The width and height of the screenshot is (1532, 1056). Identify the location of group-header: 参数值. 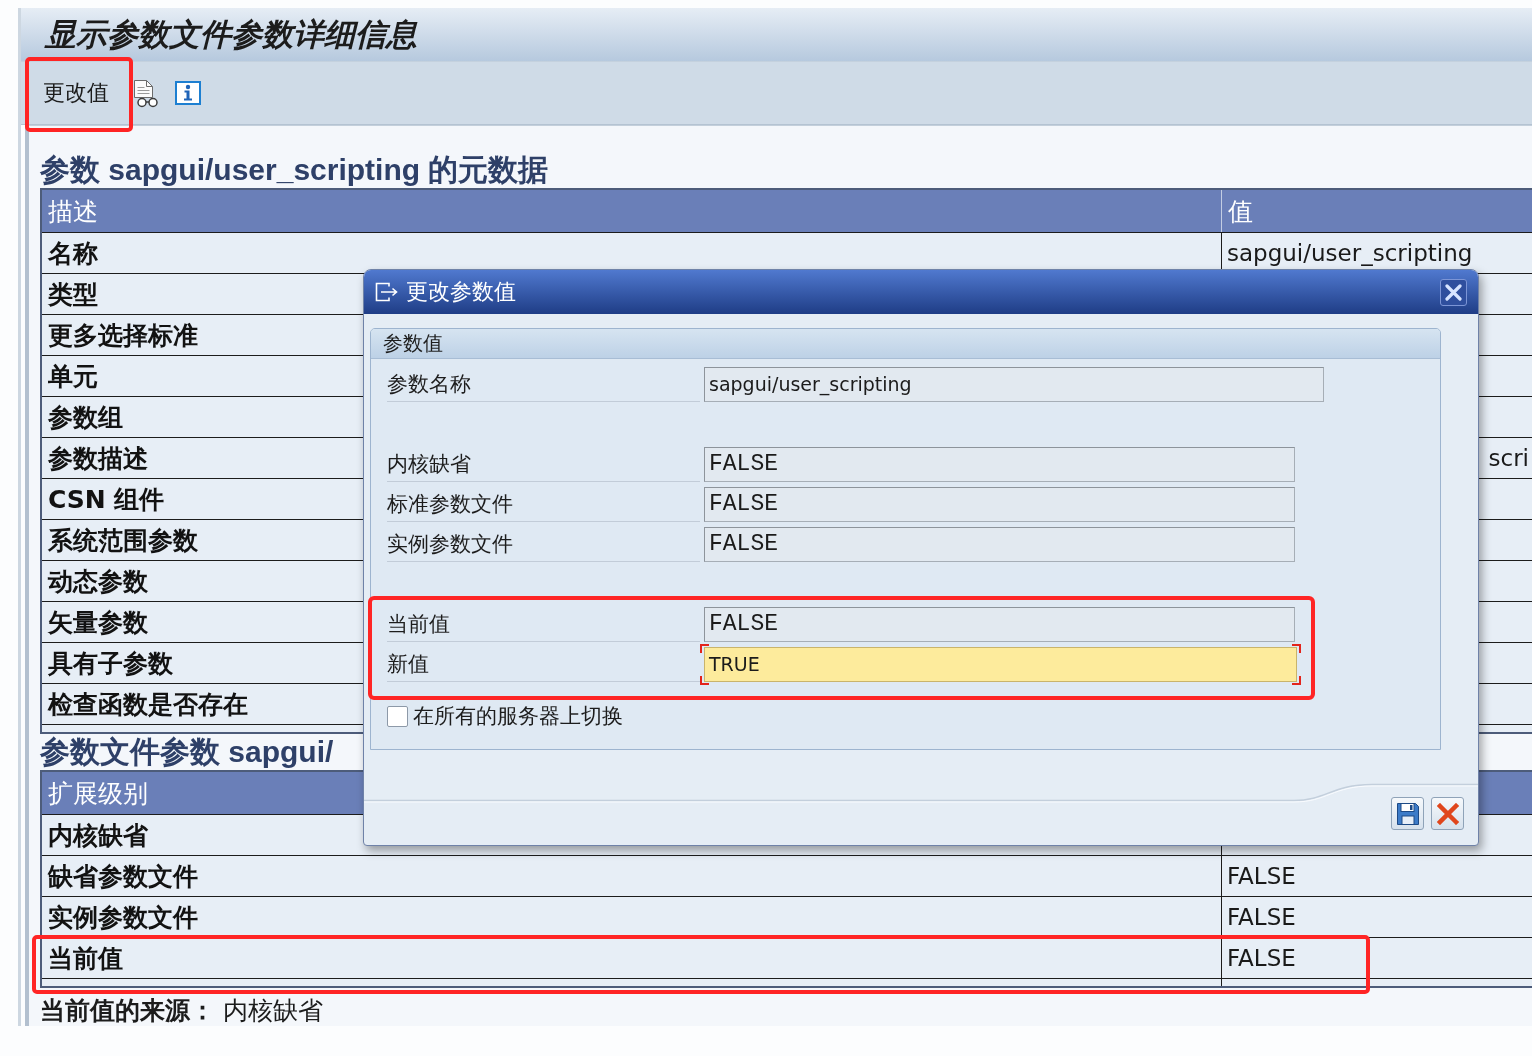
(905, 344).